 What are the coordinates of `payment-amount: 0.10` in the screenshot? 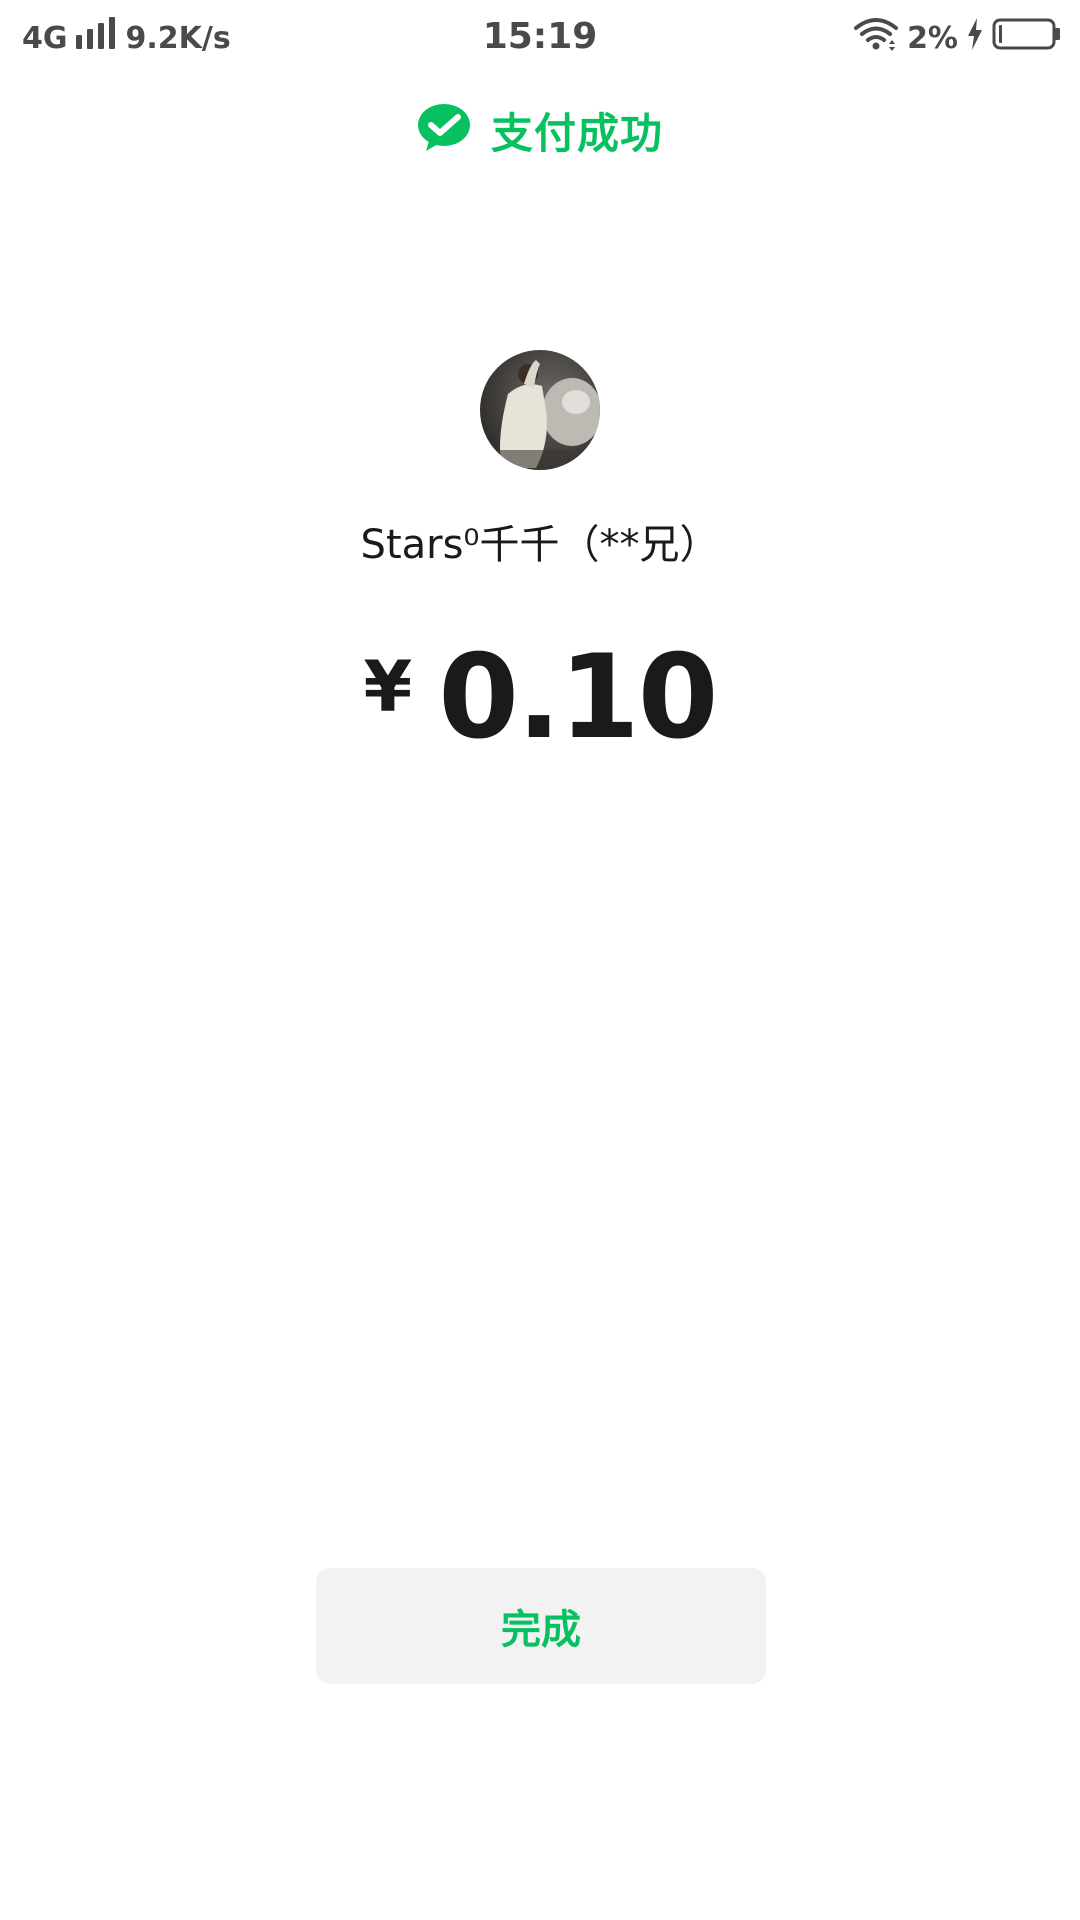 It's located at (578, 697).